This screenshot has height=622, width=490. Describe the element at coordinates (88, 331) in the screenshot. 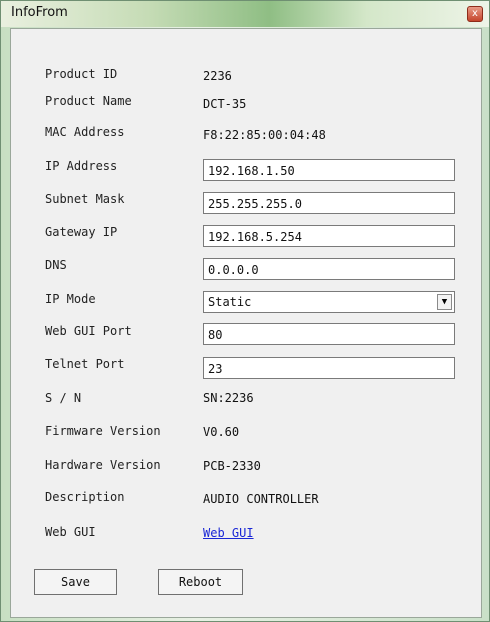

I see `web-gui-port-label: Web GUI Port` at that location.